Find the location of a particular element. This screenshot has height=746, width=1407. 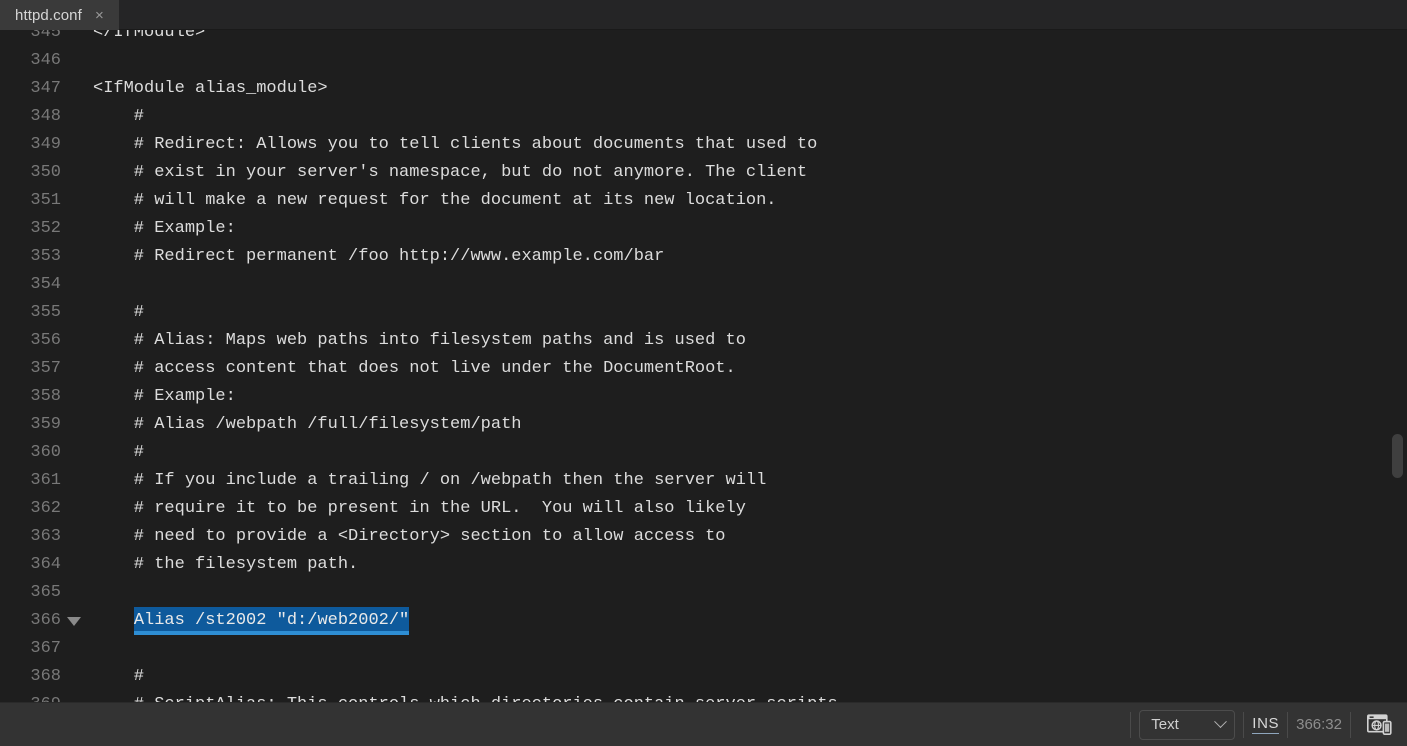

line-gutter: 363 is located at coordinates (46, 537).